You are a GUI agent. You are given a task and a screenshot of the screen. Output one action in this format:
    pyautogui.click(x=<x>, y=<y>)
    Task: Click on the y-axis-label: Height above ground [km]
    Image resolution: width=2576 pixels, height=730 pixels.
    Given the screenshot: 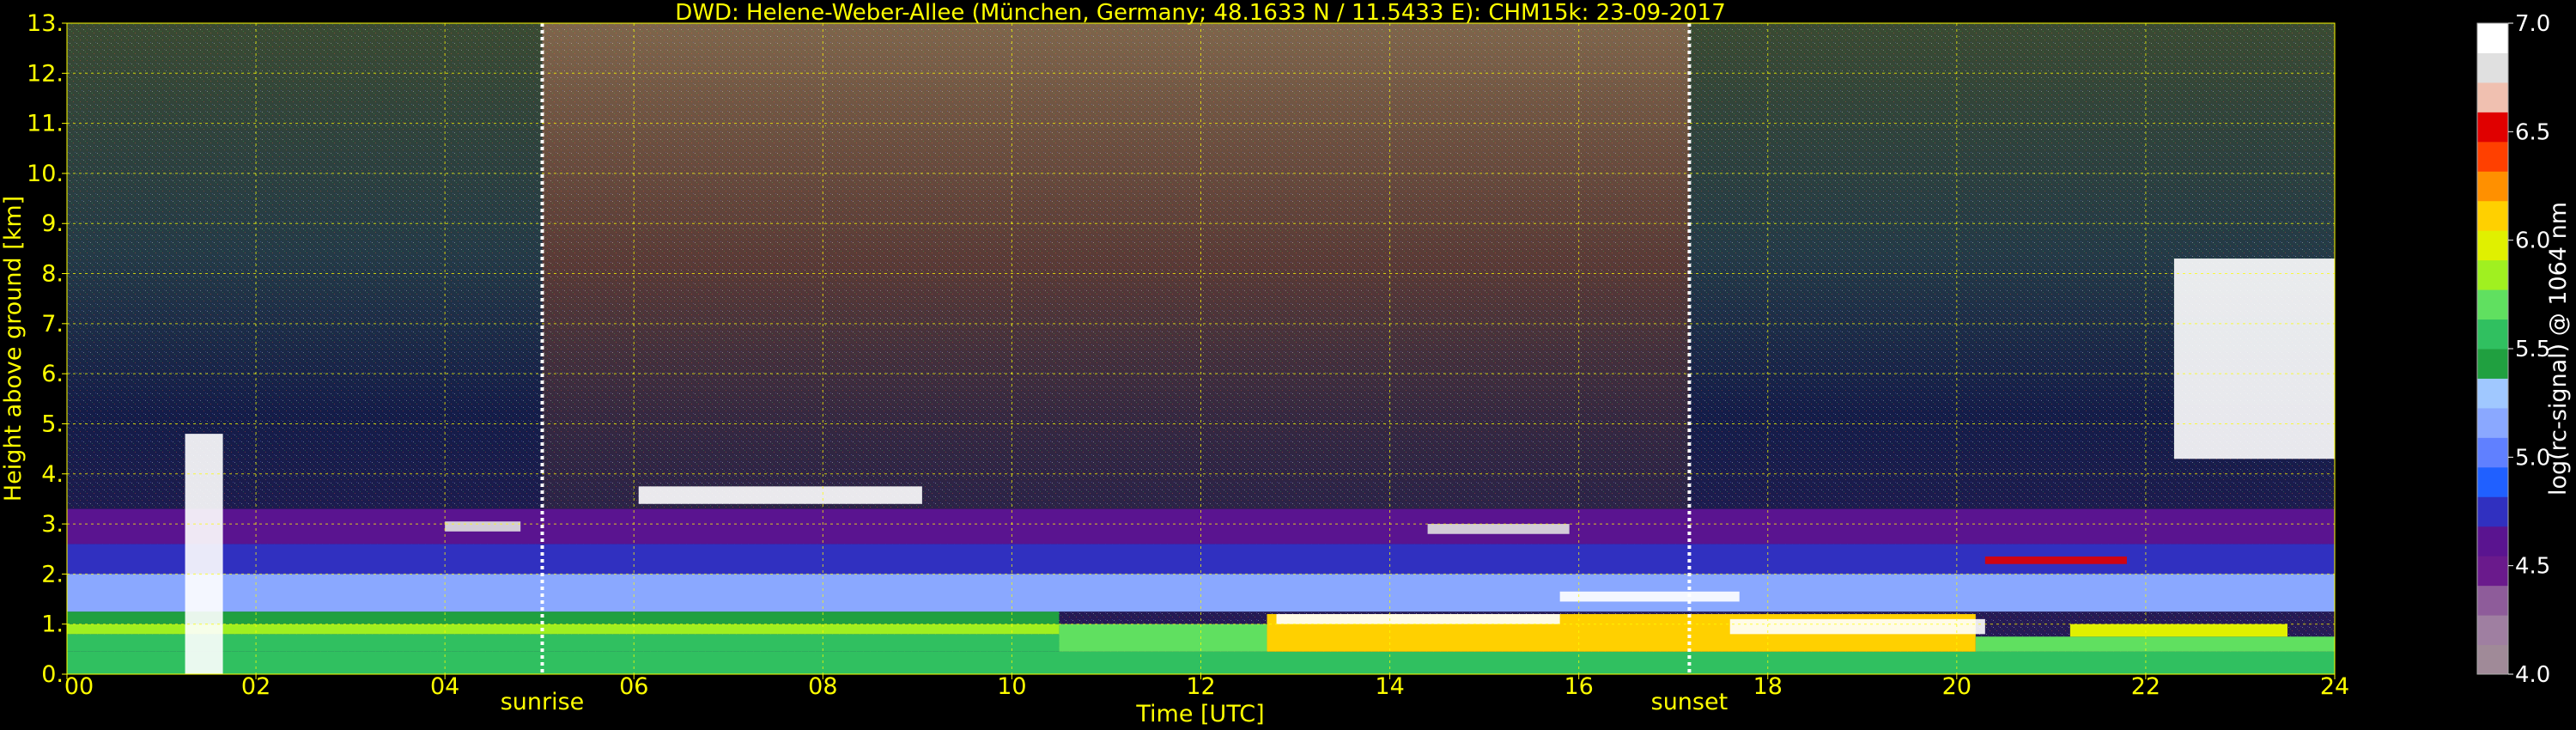 What is the action you would take?
    pyautogui.click(x=13, y=349)
    